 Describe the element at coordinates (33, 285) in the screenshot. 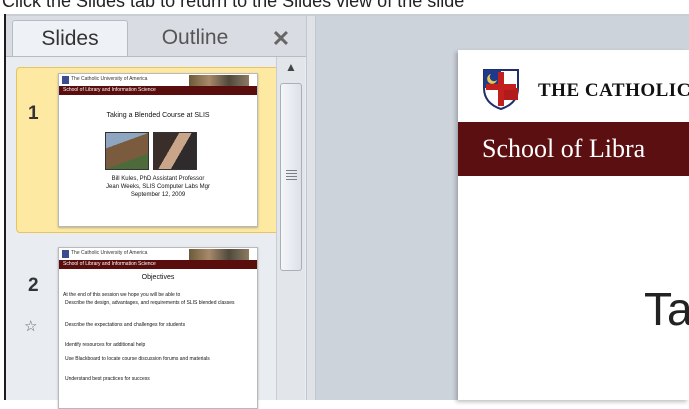

I see `slide-number: 2` at that location.